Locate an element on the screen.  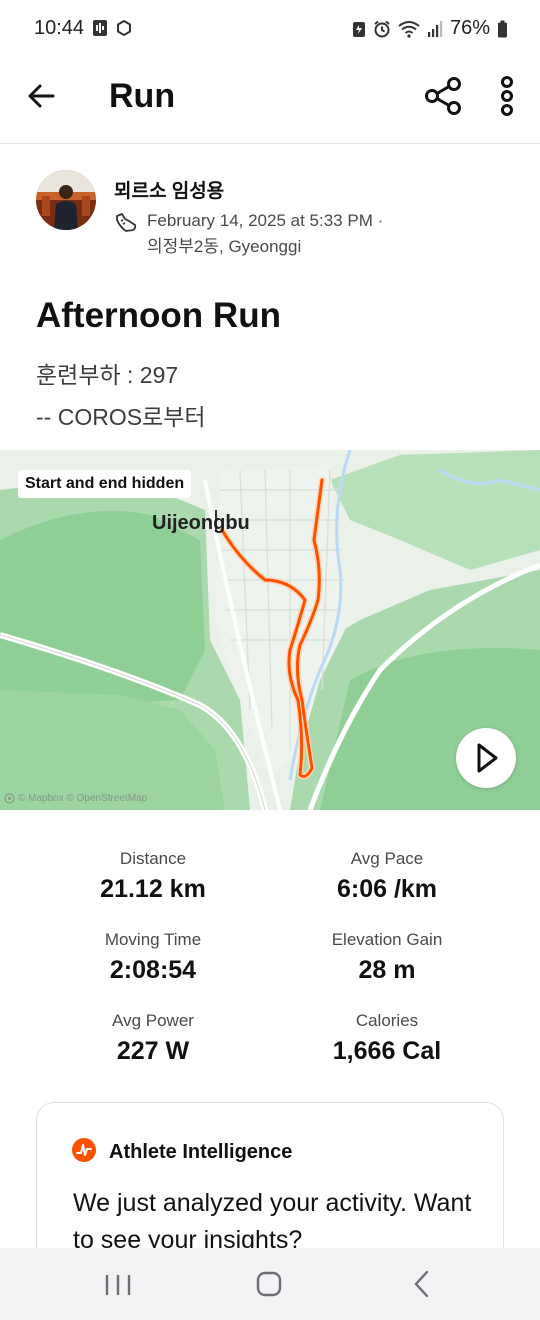
nav-back-icon is located at coordinates (421, 1284).